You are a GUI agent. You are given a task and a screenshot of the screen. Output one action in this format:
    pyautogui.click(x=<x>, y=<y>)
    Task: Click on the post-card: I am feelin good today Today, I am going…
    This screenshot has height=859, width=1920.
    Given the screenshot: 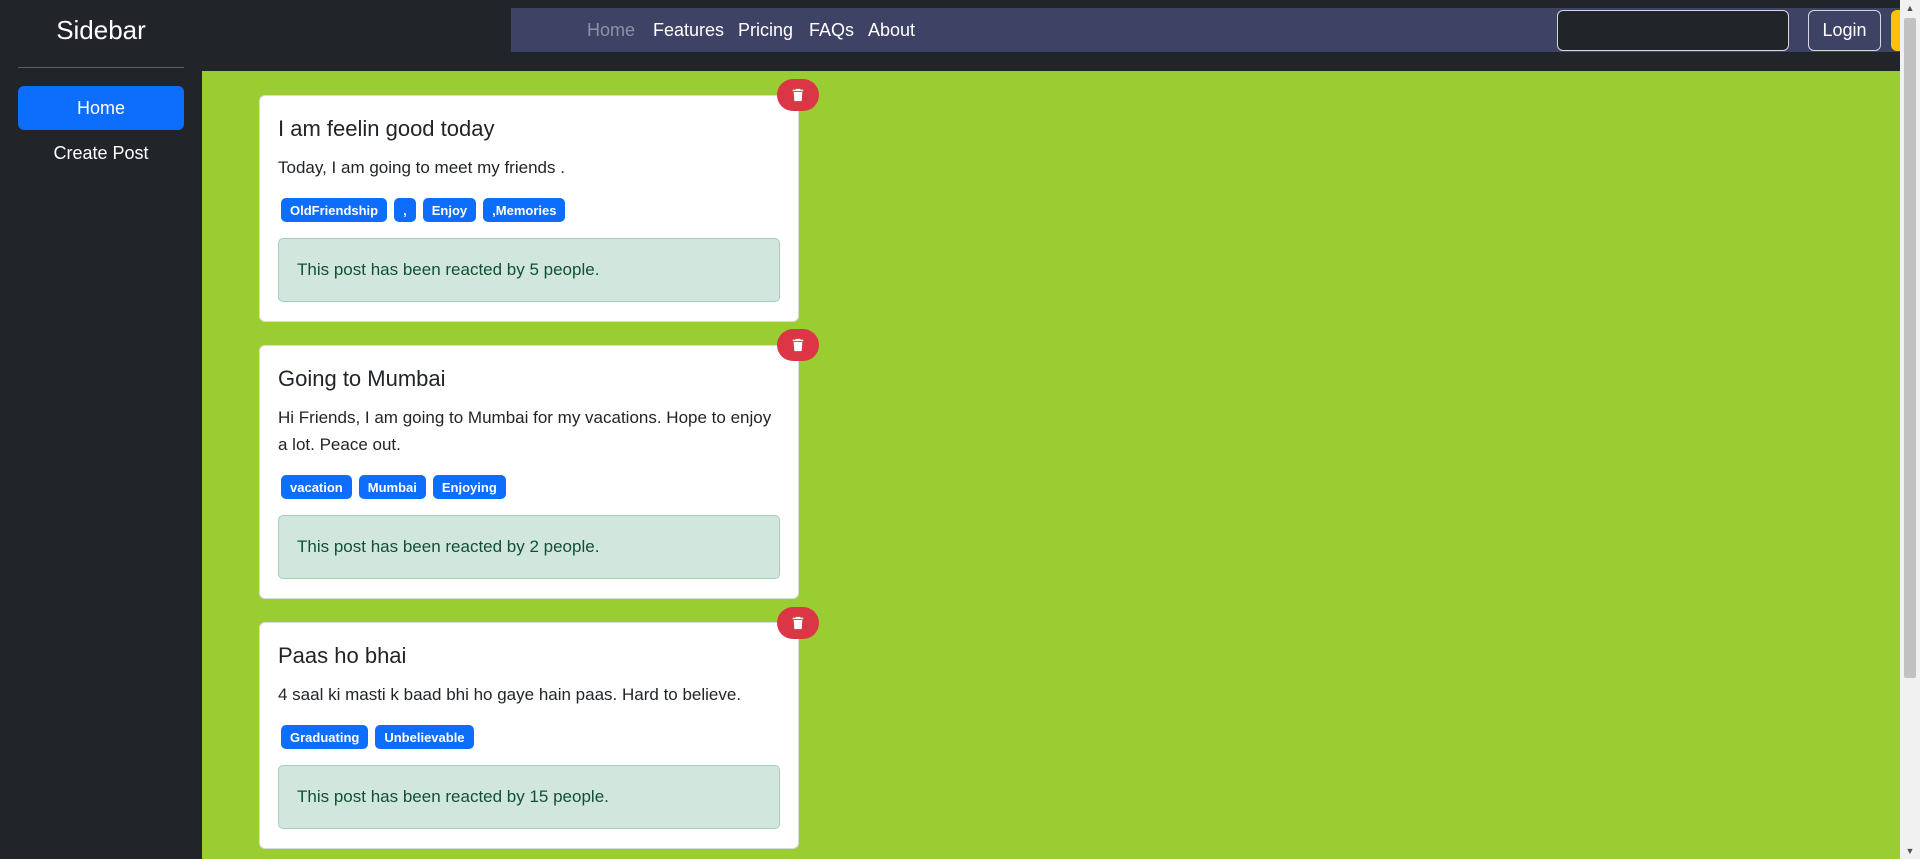 What is the action you would take?
    pyautogui.click(x=529, y=208)
    